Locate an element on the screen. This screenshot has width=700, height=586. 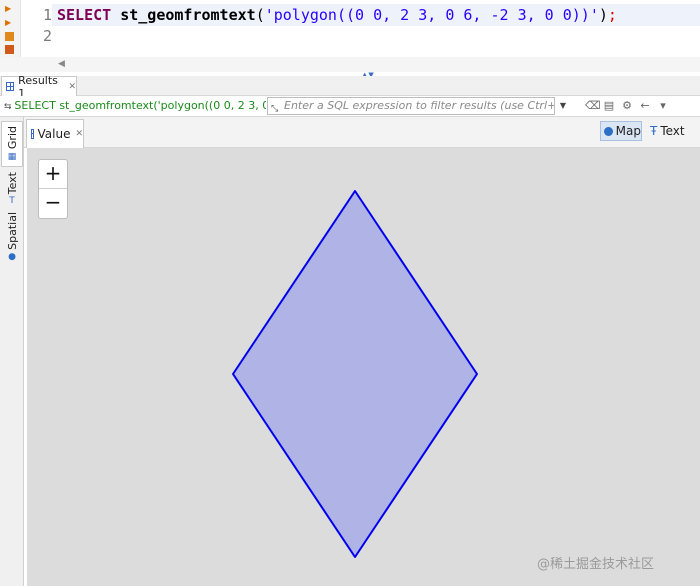
explain-plan-icon is located at coordinates (9, 36).